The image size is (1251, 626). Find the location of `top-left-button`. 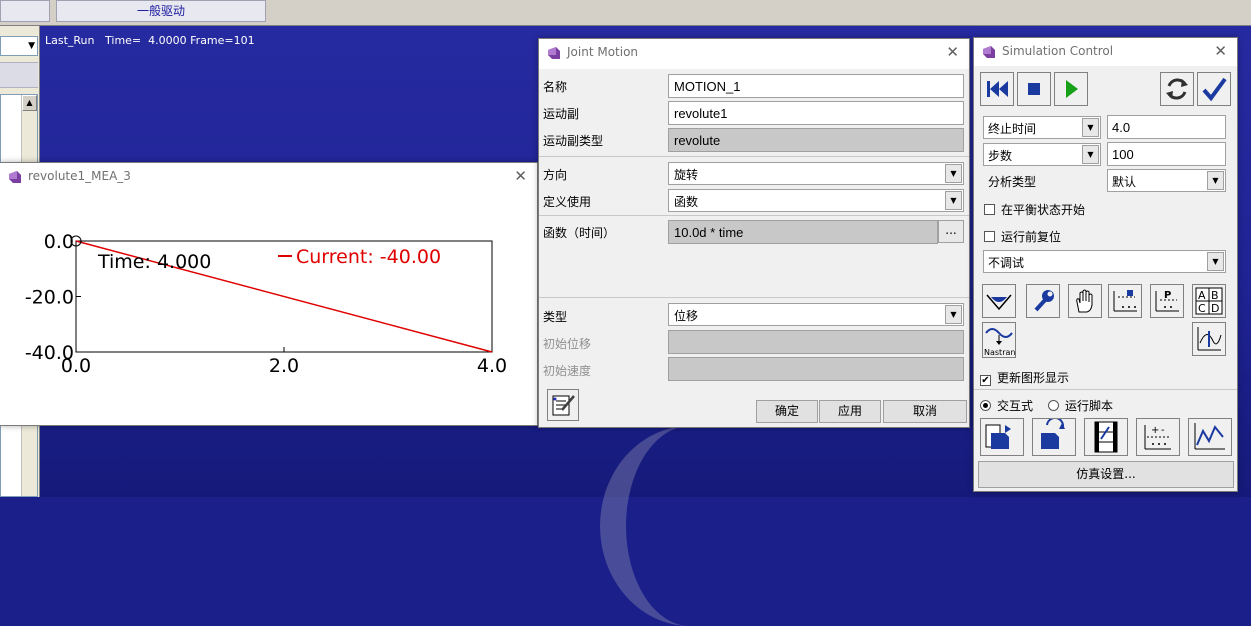

top-left-button is located at coordinates (25, 11).